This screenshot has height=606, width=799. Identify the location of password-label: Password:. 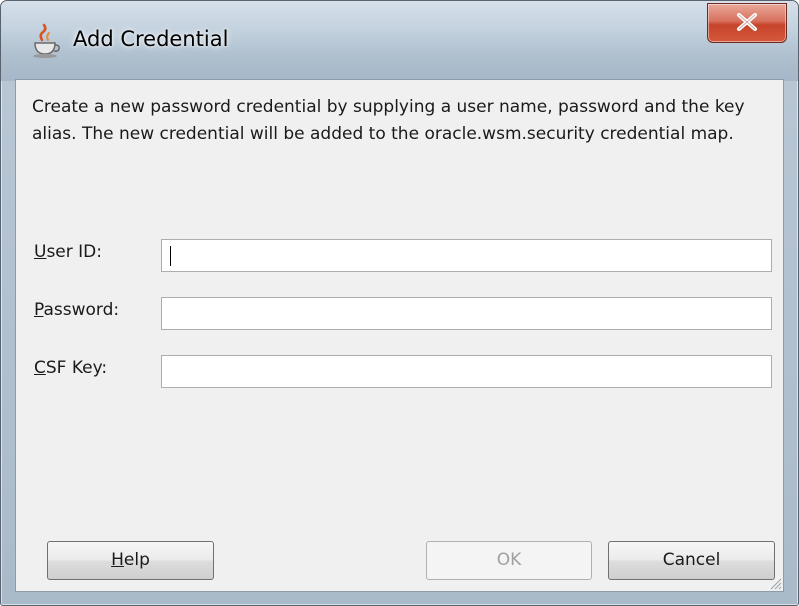
(77, 310).